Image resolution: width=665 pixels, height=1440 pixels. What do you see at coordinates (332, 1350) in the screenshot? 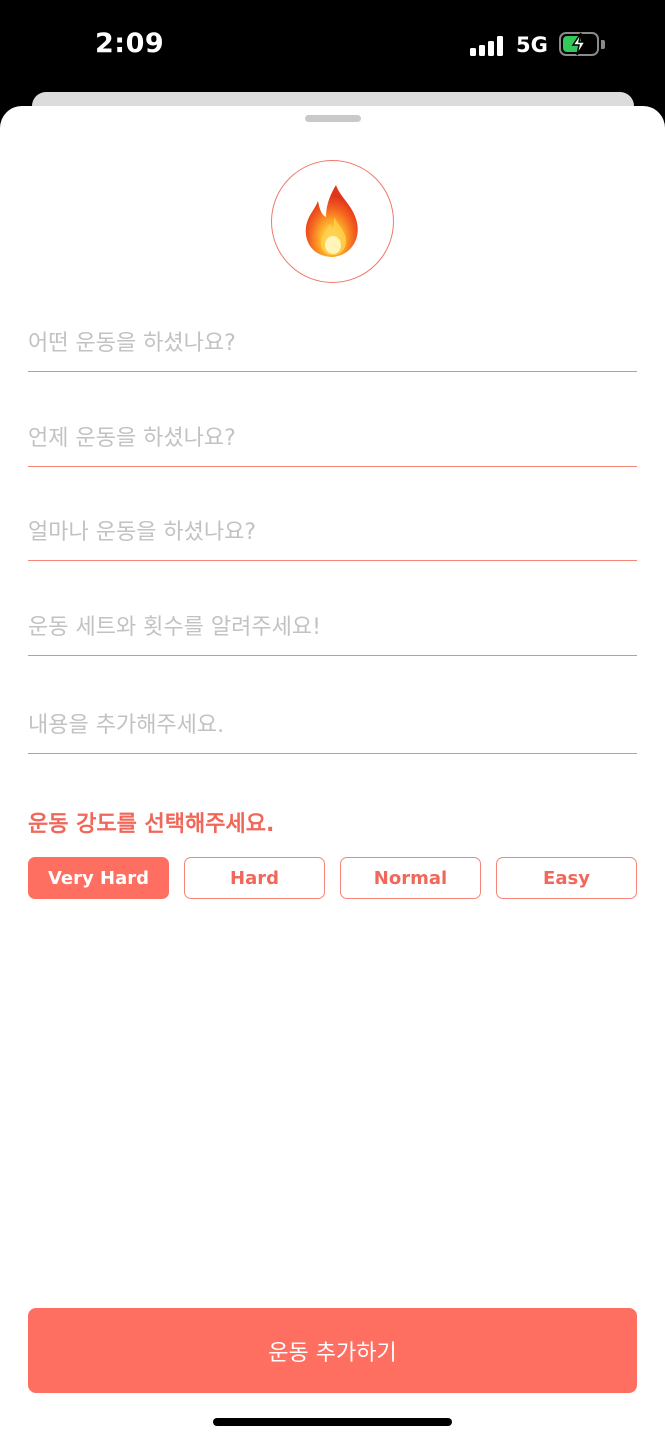
I see `add-workout-button: 운동 추가하기` at bounding box center [332, 1350].